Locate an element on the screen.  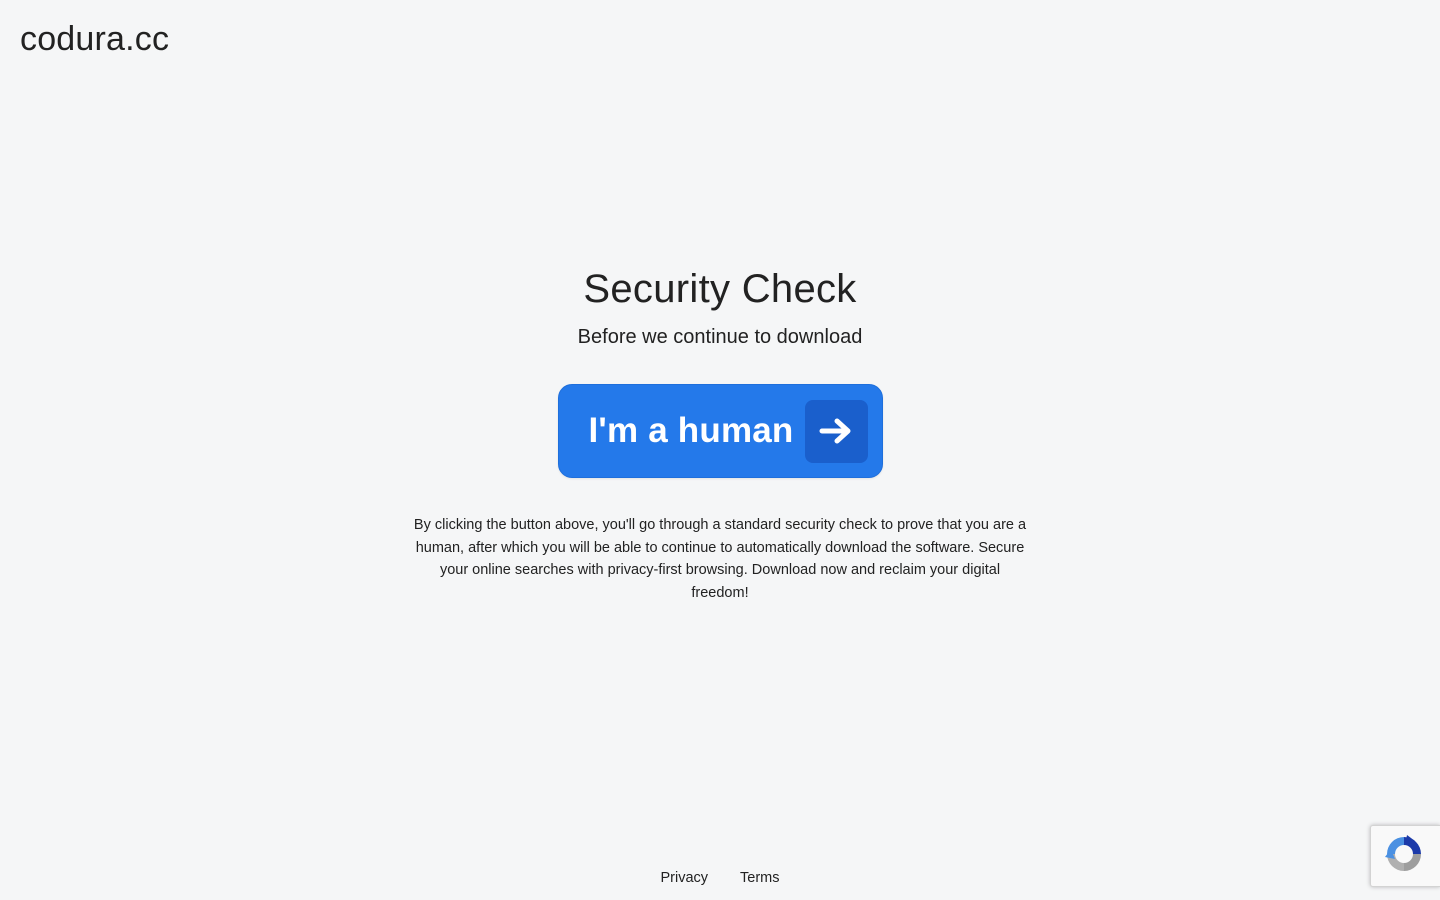
page-subtitle: Before we continue to download is located at coordinates (720, 337).